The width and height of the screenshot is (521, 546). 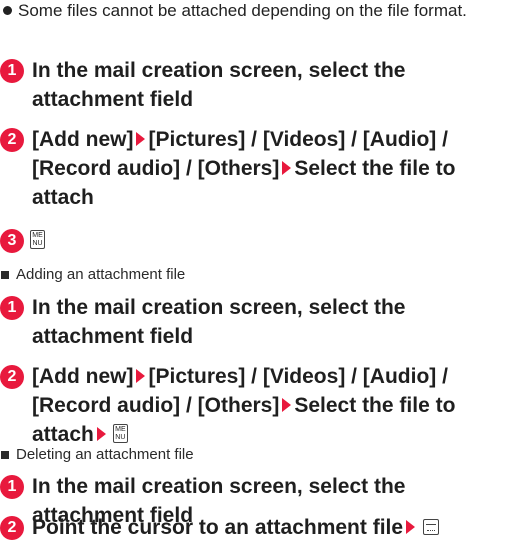 I want to click on step-text: ME NU, so click(x=270, y=240).